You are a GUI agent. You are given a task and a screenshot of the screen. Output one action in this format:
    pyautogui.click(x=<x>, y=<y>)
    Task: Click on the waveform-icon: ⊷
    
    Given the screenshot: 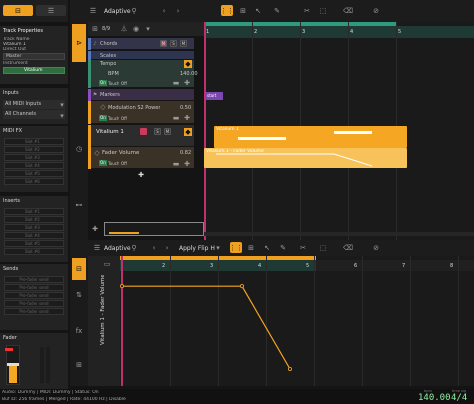 What is the action you would take?
    pyautogui.click(x=79, y=205)
    